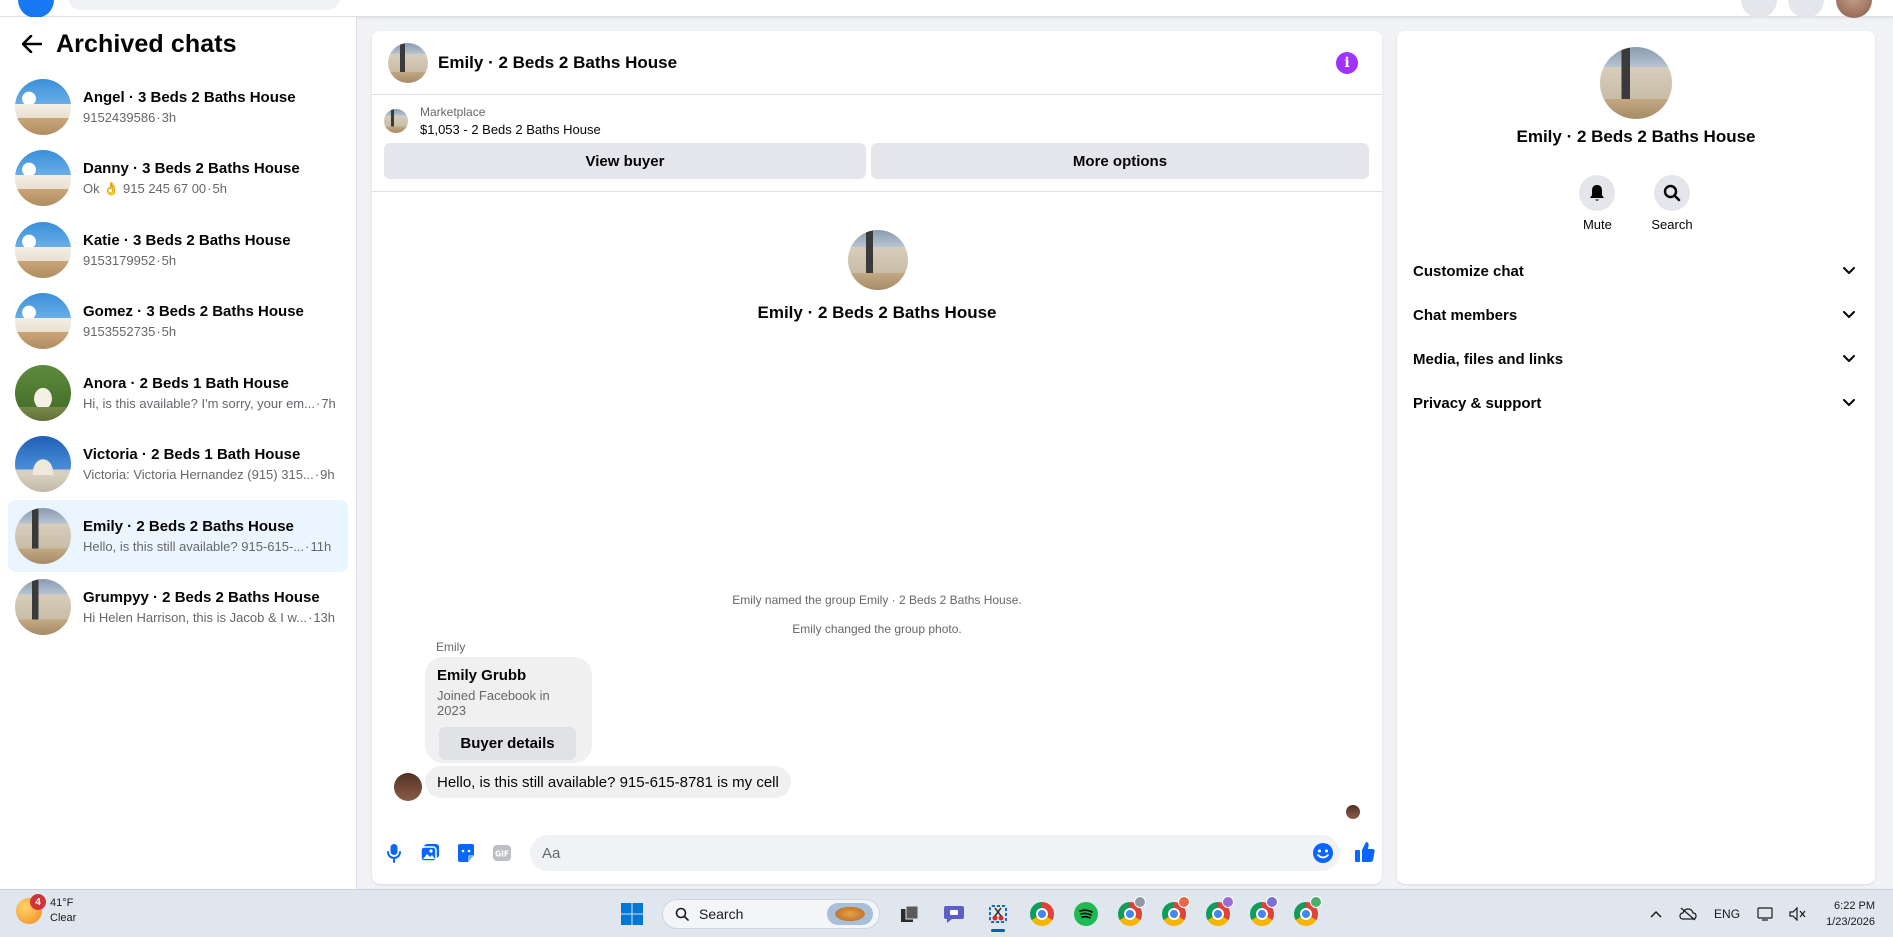 Image resolution: width=1893 pixels, height=937 pixels. I want to click on chat-name: Victoria · 2 Beds 1 Bath House, so click(192, 455).